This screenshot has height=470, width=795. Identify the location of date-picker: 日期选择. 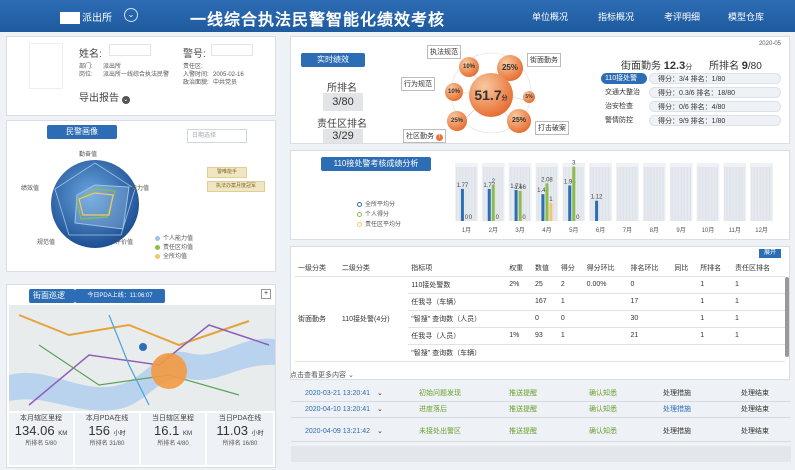
(217, 136).